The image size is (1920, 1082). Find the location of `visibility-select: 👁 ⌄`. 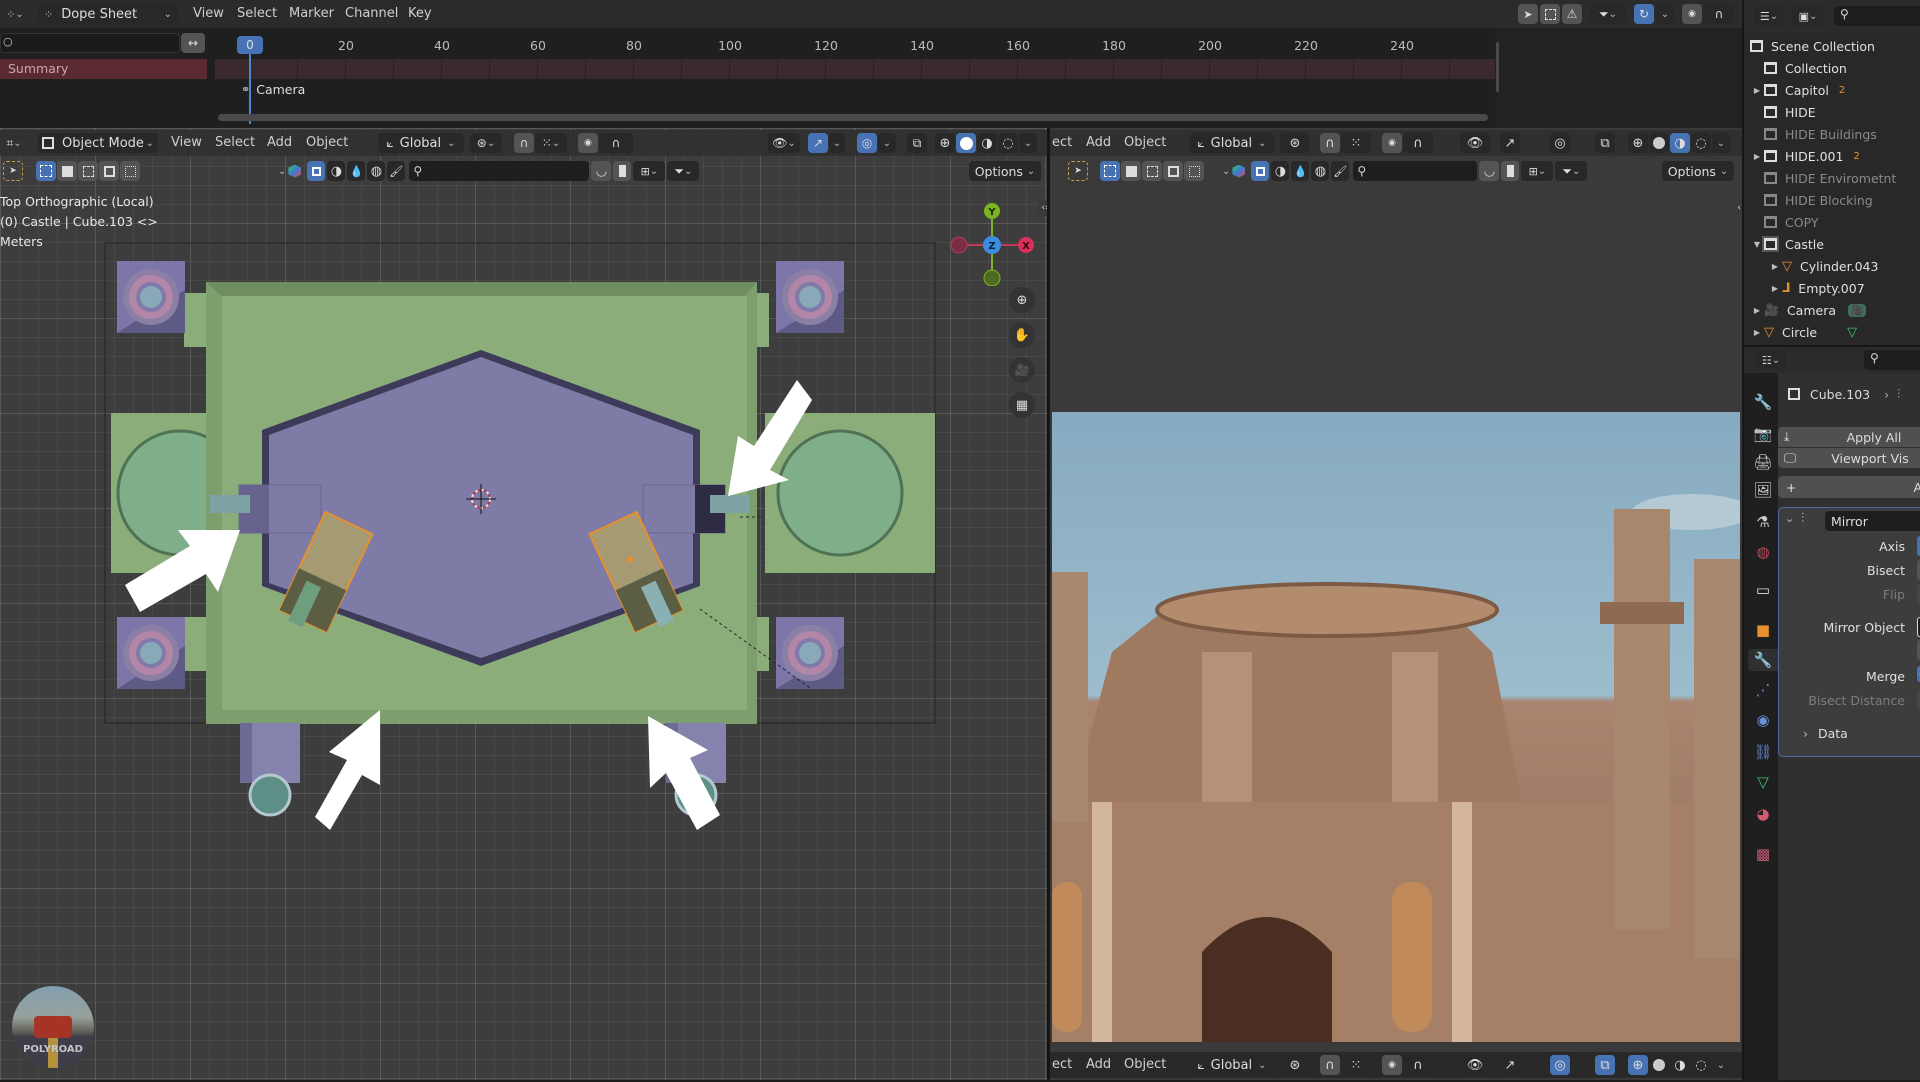

visibility-select: 👁 ⌄ is located at coordinates (784, 143).